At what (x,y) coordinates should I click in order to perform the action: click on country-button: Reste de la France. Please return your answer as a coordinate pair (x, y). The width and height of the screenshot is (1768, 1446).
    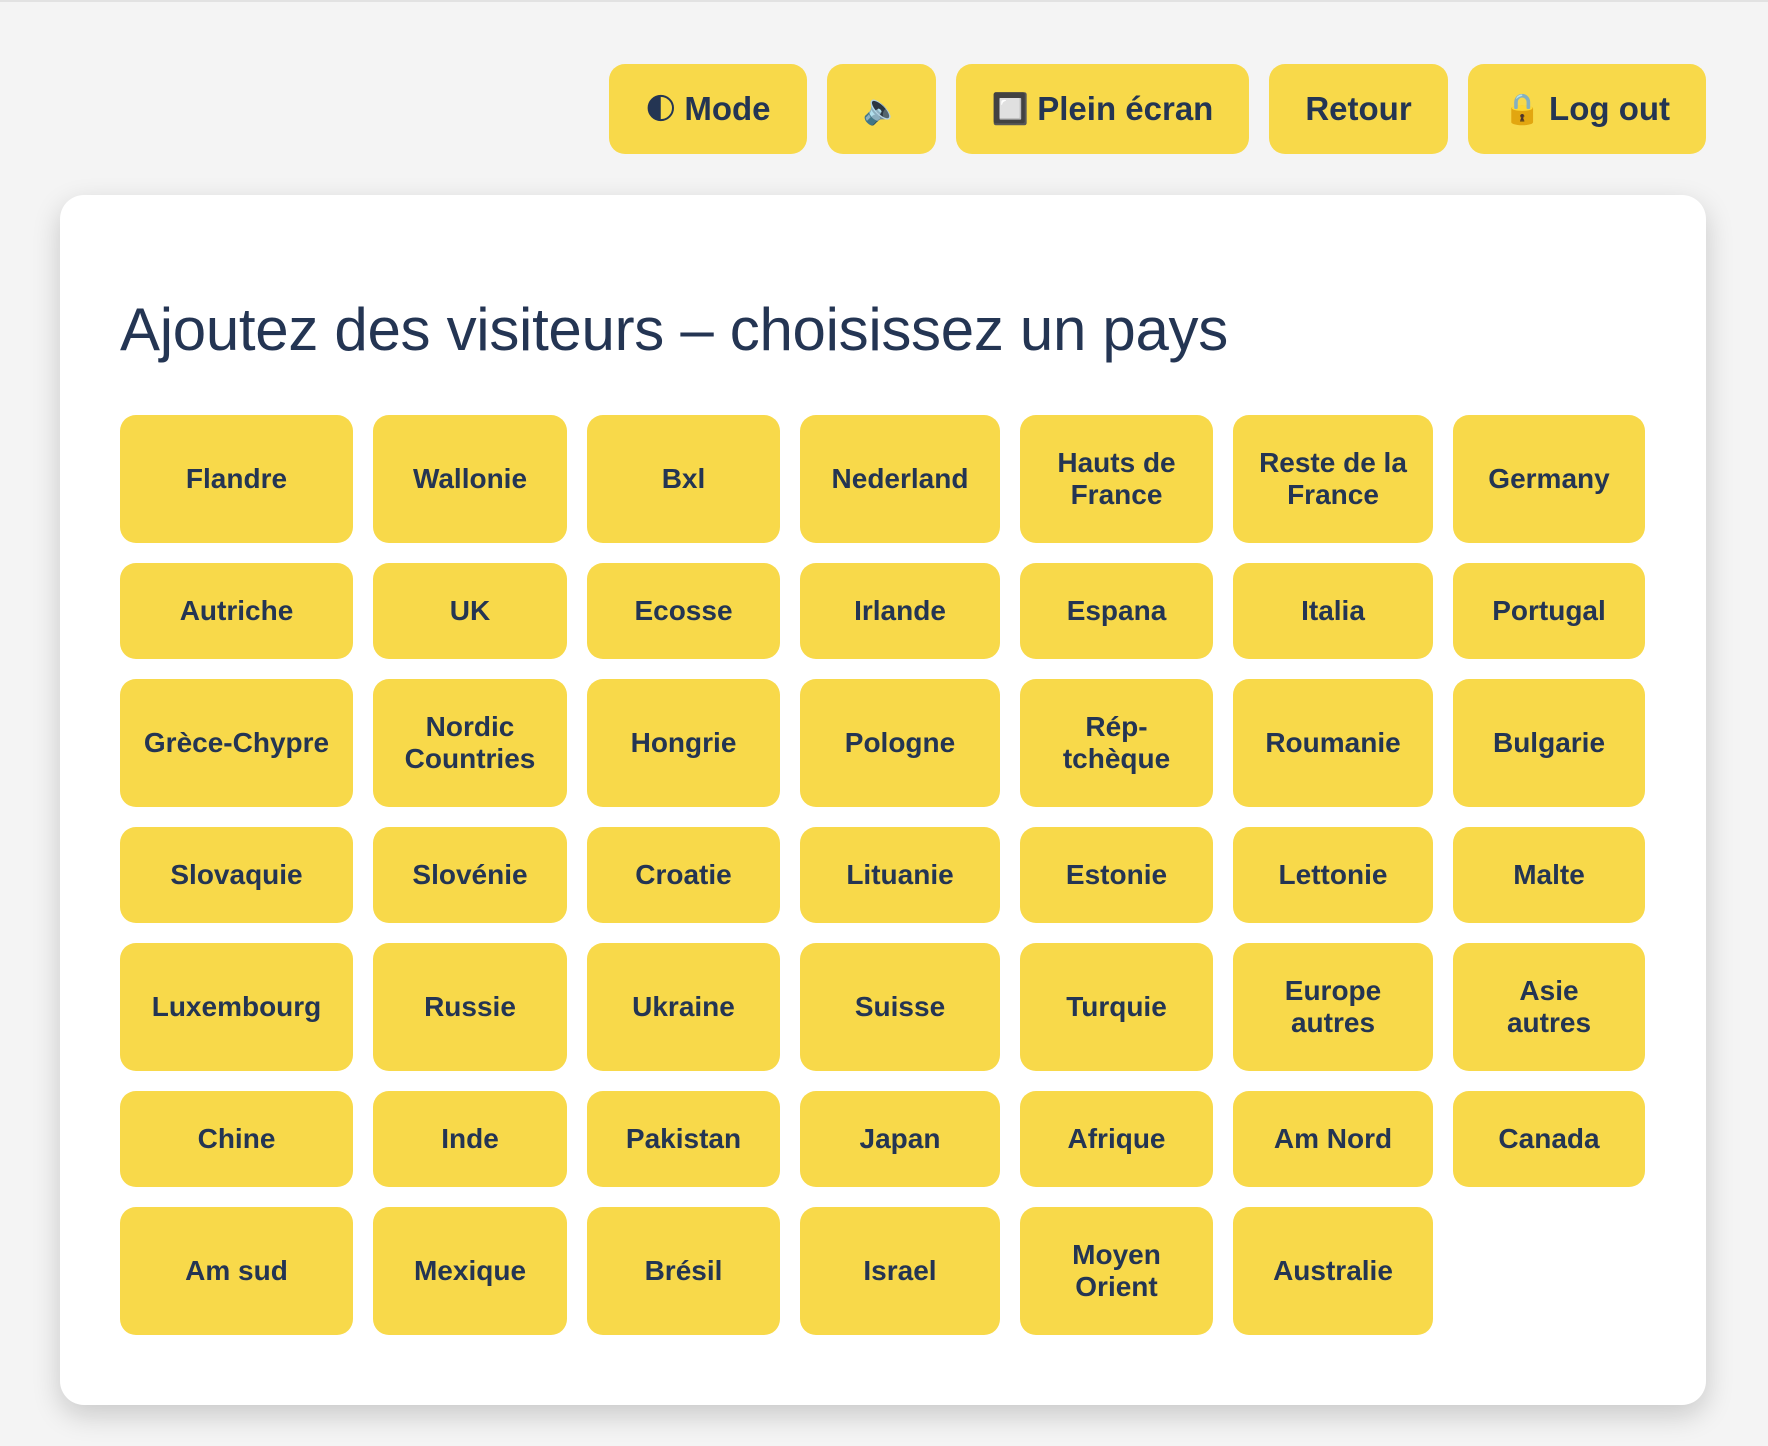
    Looking at the image, I should click on (1333, 479).